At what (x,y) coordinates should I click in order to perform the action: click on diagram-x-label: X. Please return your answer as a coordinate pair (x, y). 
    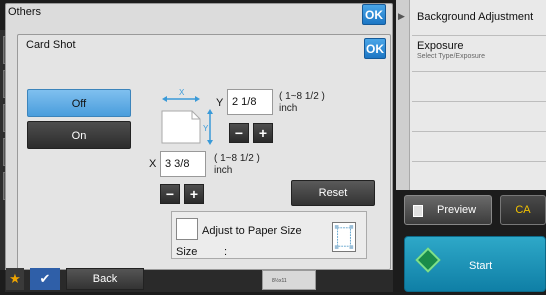
    Looking at the image, I should click on (182, 92).